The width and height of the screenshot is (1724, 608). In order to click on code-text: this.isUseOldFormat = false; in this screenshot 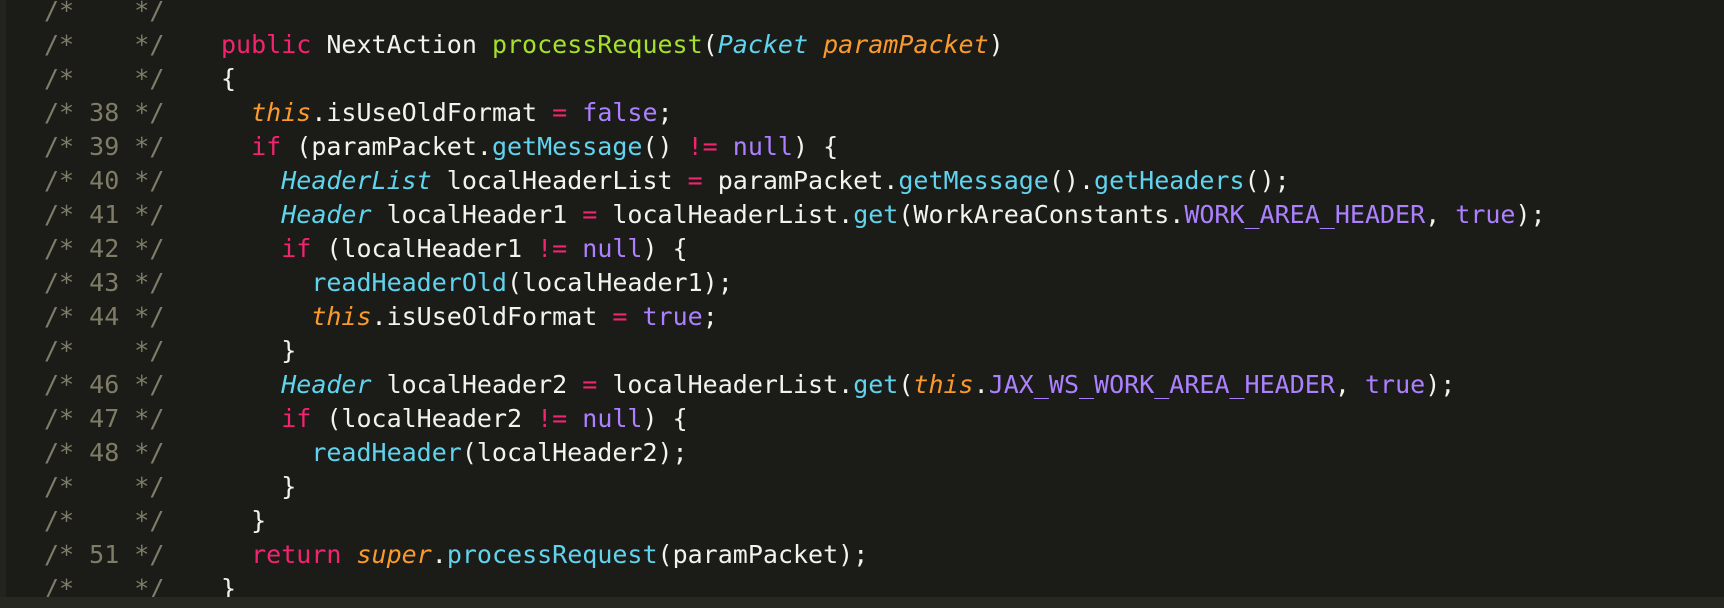, I will do `click(447, 113)`.